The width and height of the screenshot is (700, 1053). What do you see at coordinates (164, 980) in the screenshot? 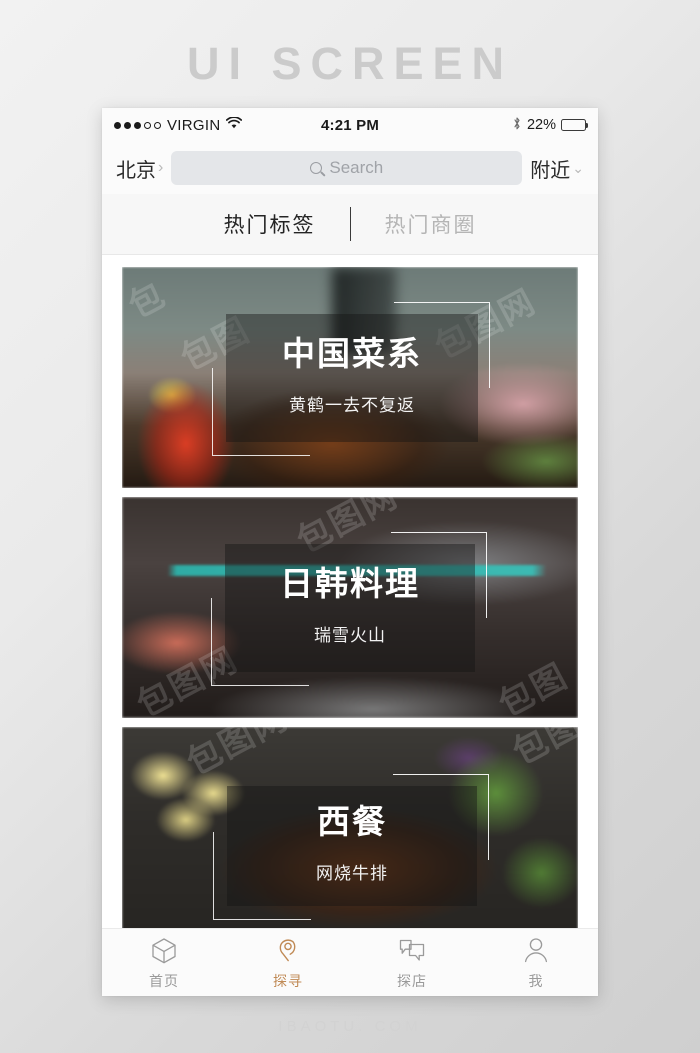
I see `nav-label-home: 首页` at bounding box center [164, 980].